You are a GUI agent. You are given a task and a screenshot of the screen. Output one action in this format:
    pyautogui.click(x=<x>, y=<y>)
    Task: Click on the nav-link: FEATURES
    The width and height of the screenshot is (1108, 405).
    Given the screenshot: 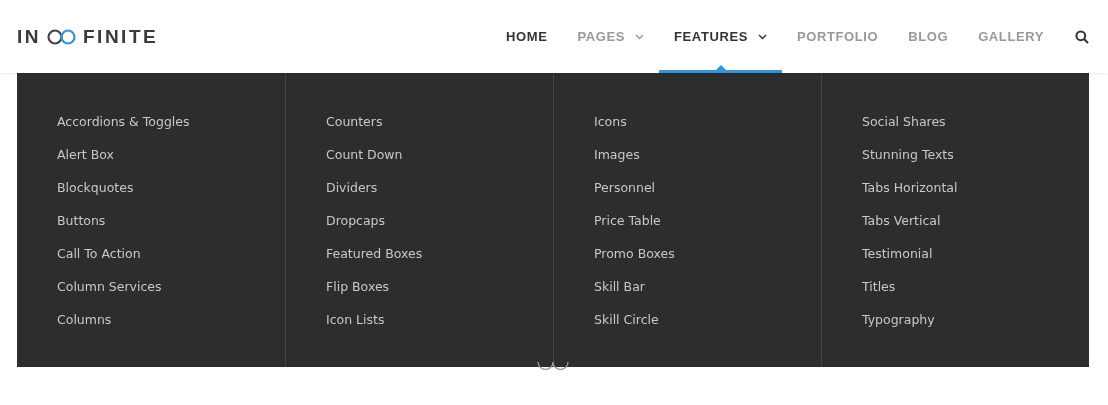 What is the action you would take?
    pyautogui.click(x=720, y=36)
    